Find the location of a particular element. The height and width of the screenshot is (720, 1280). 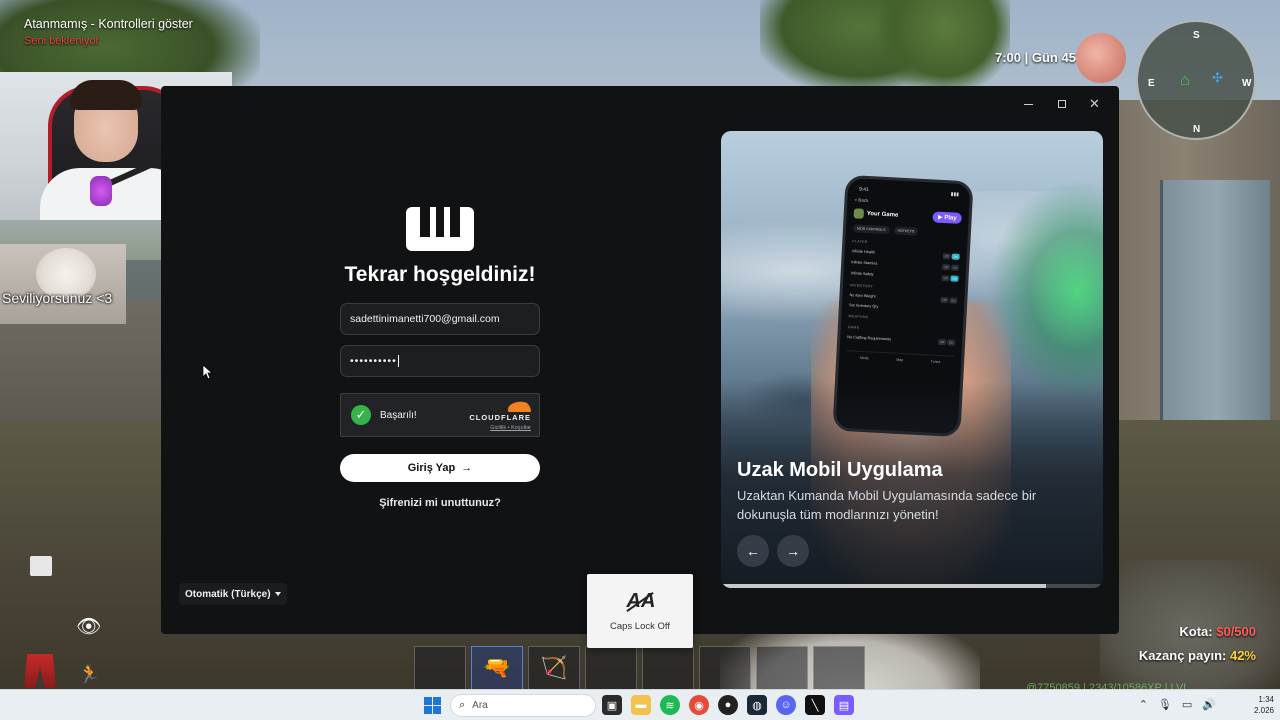

keycard-icon is located at coordinates (41, 566).